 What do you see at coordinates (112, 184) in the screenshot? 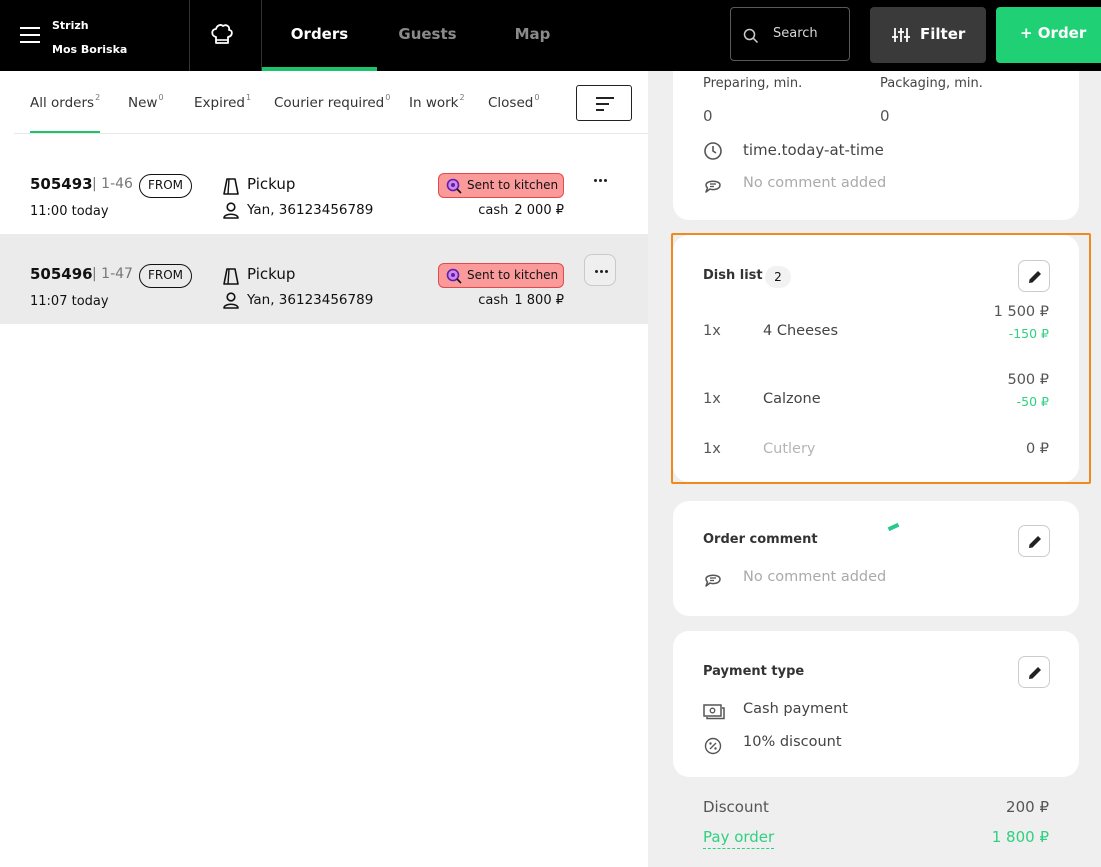
I see `order-slot: | 1-46` at bounding box center [112, 184].